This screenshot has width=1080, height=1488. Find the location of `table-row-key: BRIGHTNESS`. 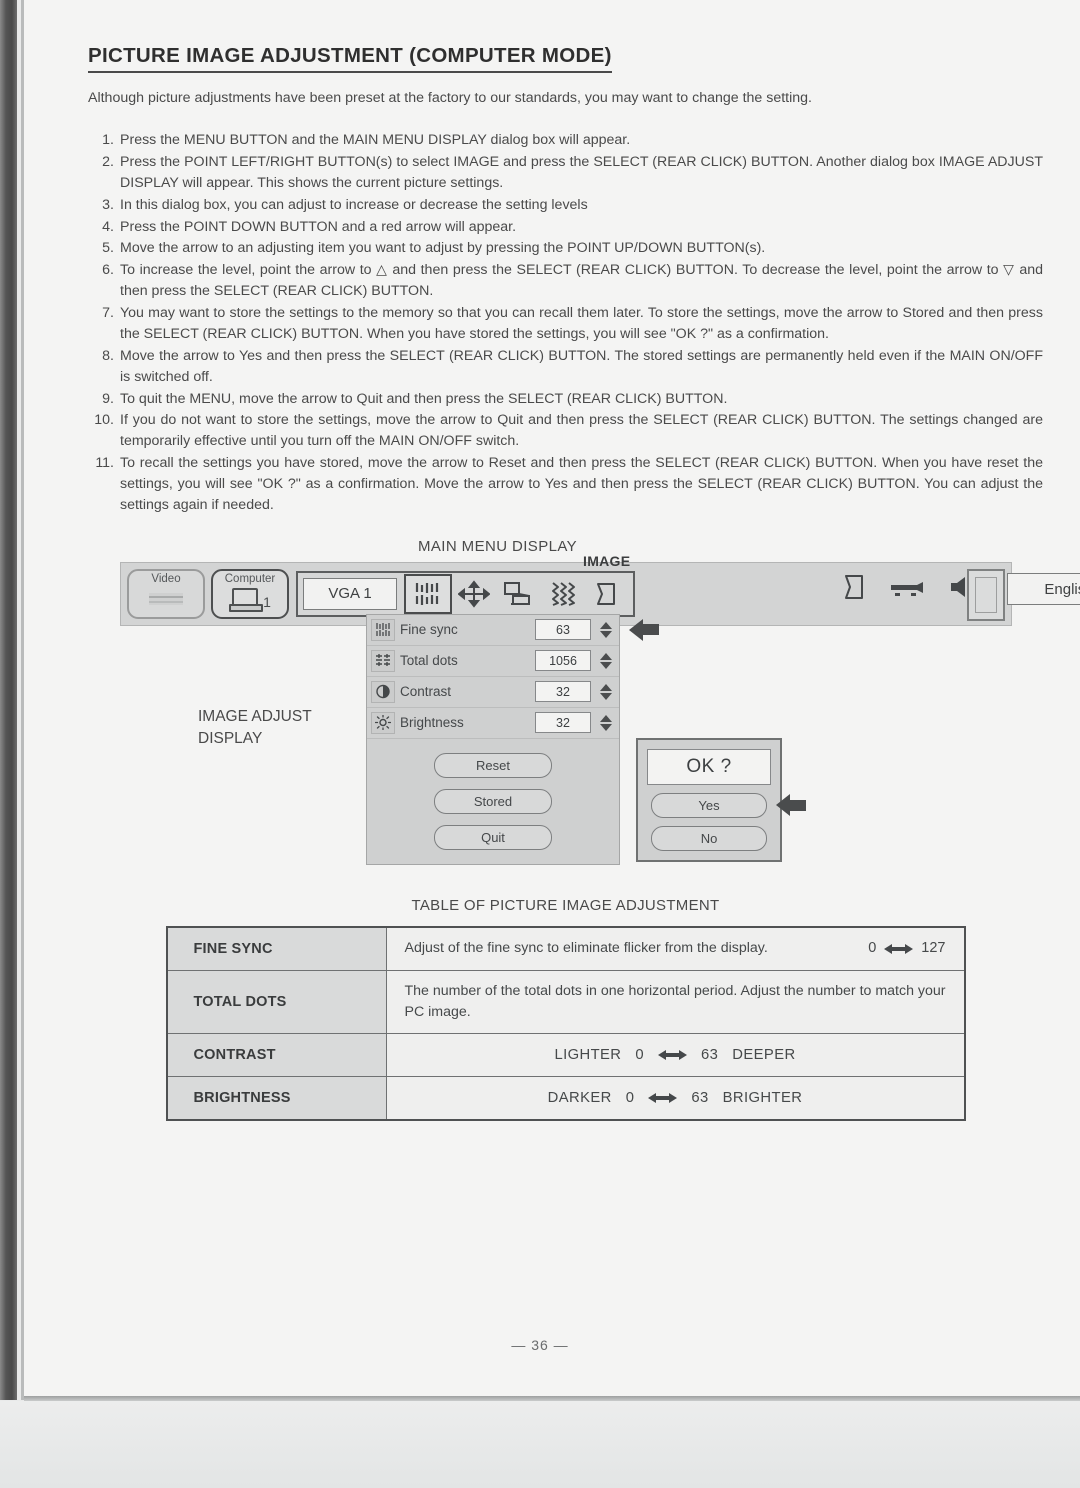

table-row-key: BRIGHTNESS is located at coordinates (276, 1098).